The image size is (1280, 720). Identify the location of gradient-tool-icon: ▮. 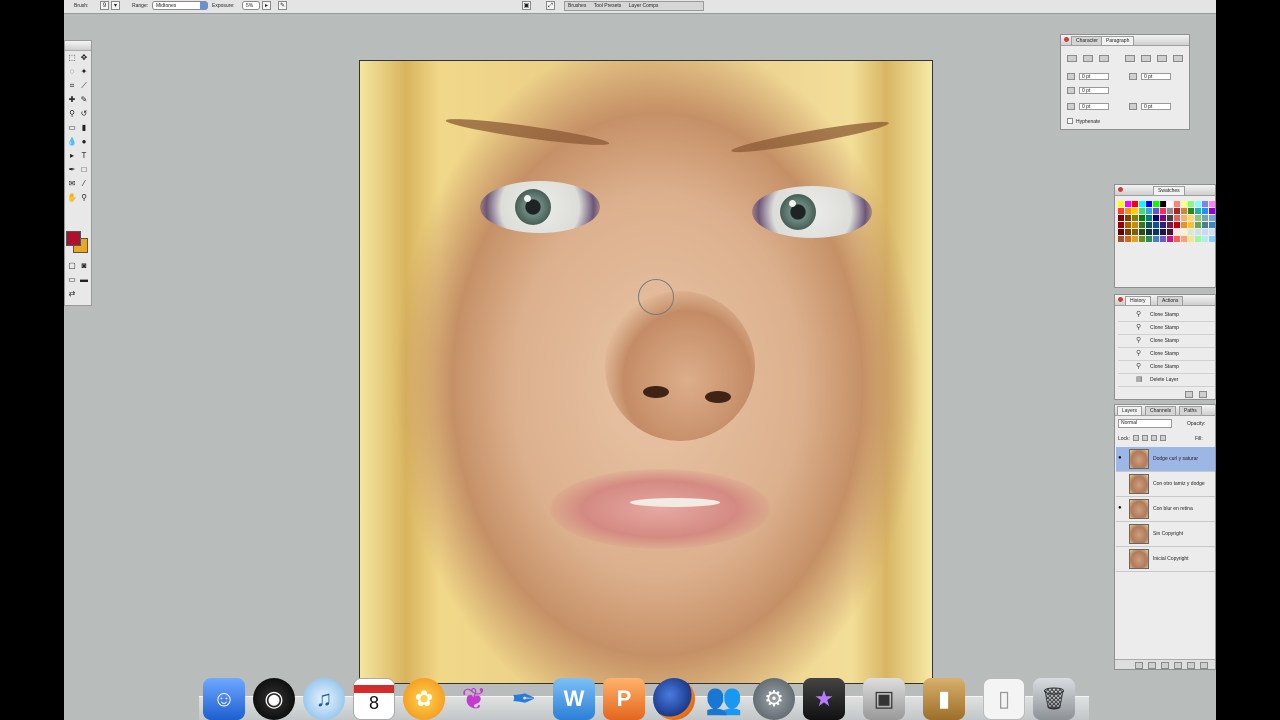
(84, 128).